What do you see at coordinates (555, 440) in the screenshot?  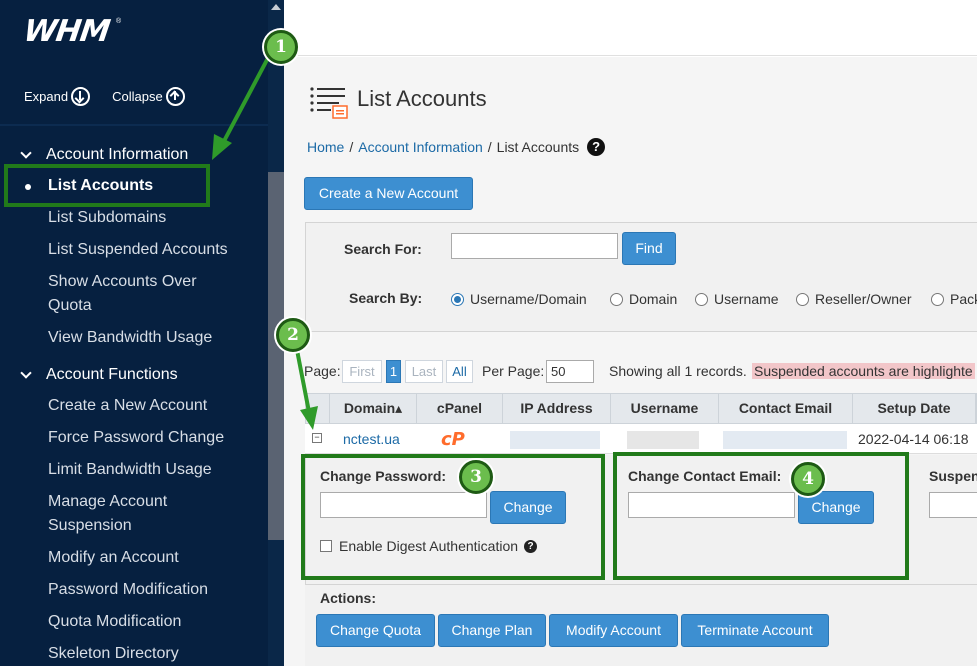 I see `redacted-ip` at bounding box center [555, 440].